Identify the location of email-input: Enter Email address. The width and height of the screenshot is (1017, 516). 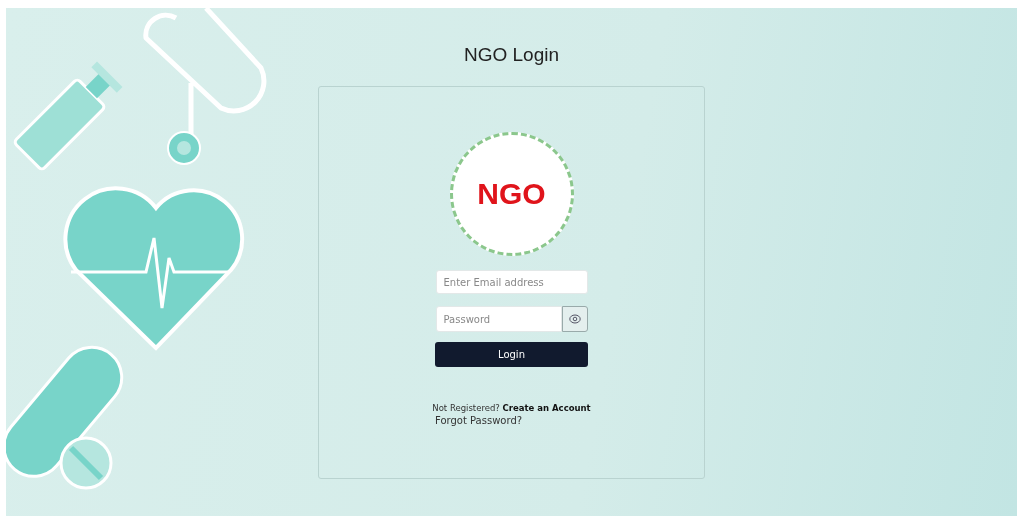
(511, 282).